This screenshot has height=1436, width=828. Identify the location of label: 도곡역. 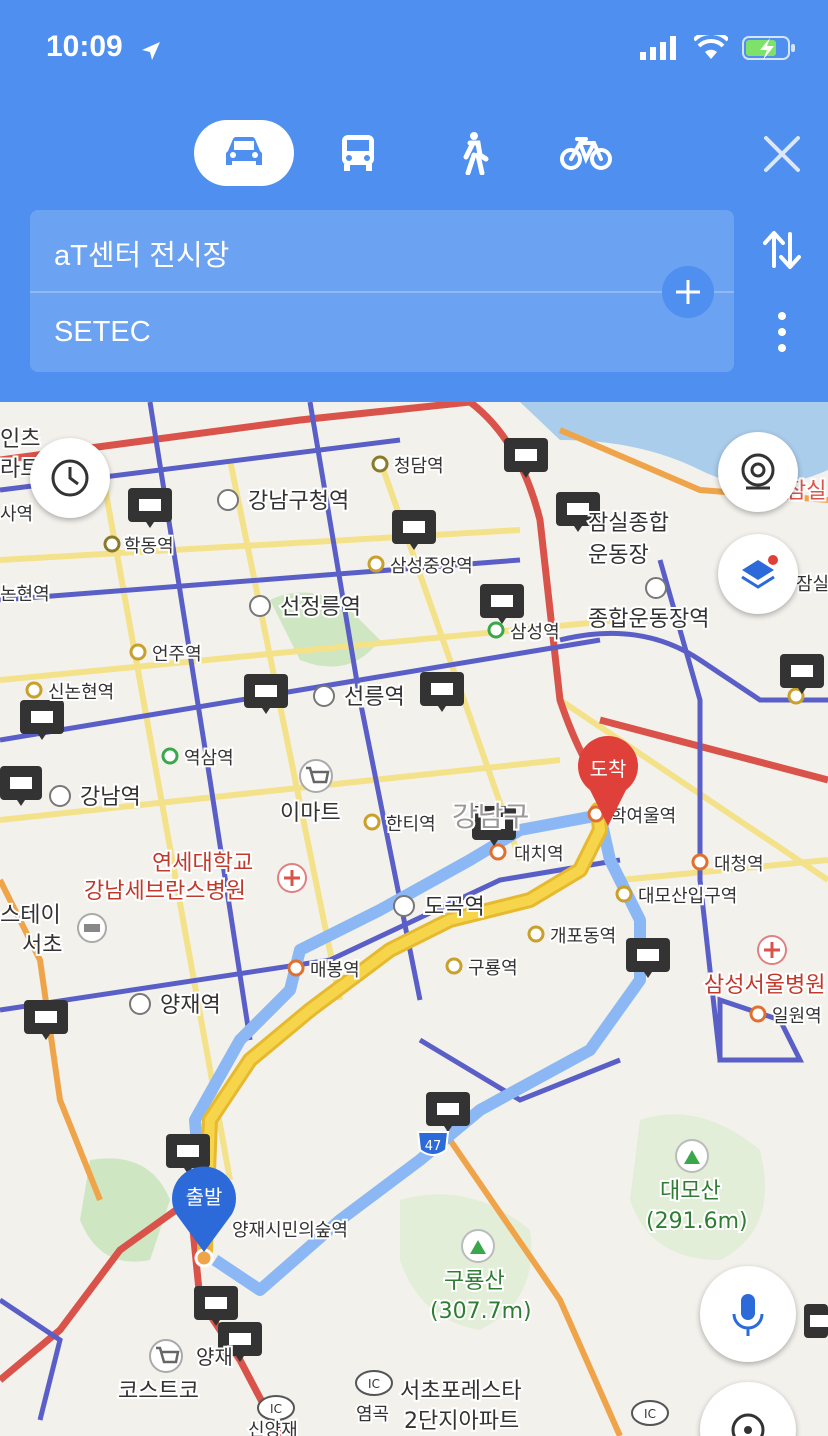
(454, 907).